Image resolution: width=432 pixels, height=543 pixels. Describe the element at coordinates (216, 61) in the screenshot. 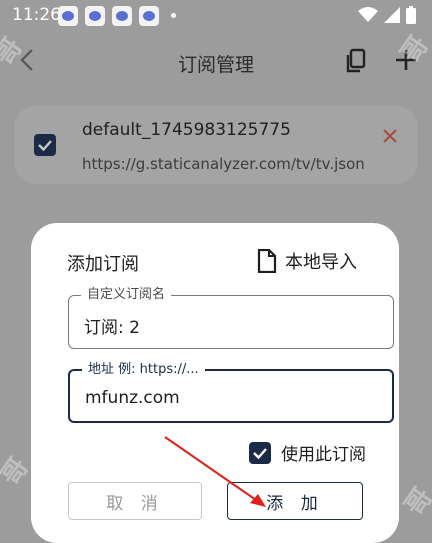

I see `app-bar: 订阅管理` at that location.